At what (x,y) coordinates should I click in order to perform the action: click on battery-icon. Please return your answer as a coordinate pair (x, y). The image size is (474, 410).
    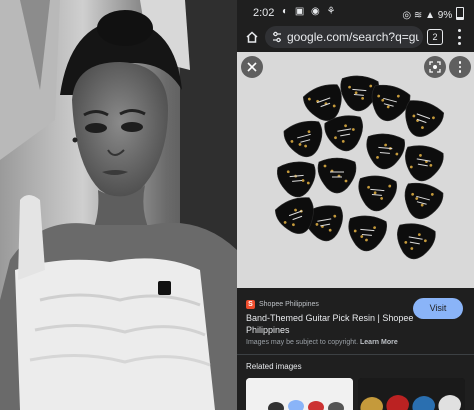
    Looking at the image, I should click on (460, 13).